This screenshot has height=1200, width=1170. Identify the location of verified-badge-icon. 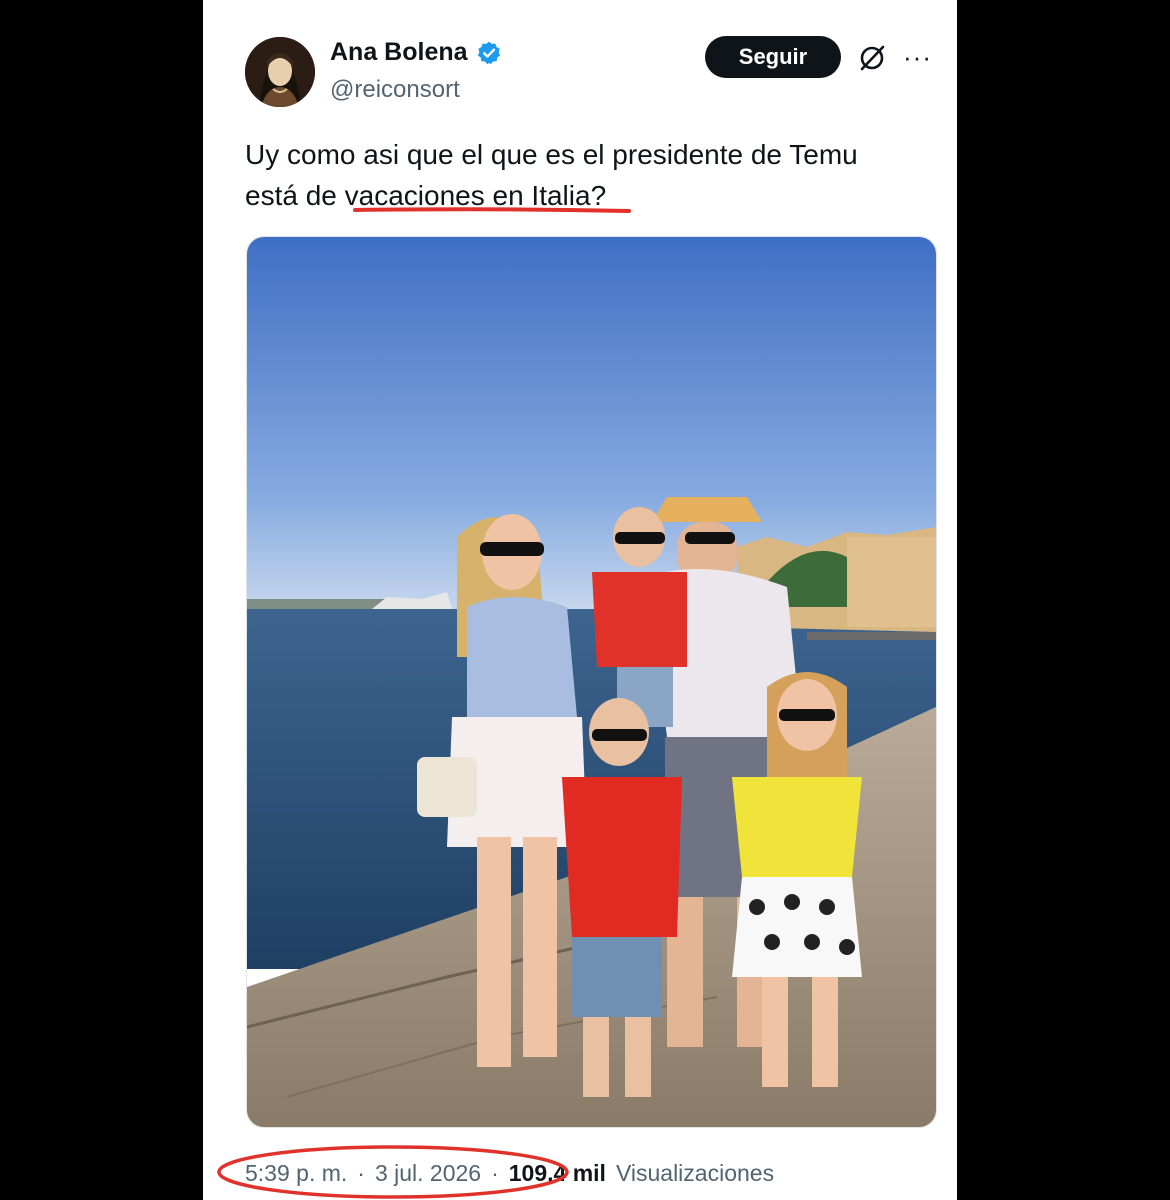
(488, 52).